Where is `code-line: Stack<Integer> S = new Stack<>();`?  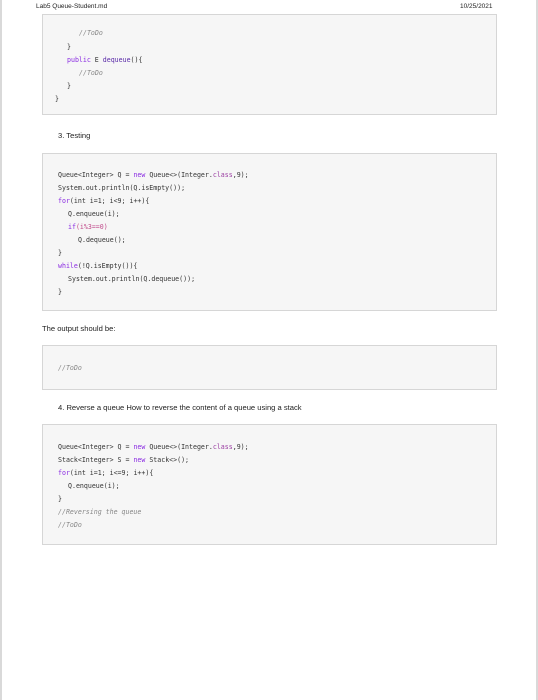 code-line: Stack<Integer> S = new Stack<>(); is located at coordinates (124, 460).